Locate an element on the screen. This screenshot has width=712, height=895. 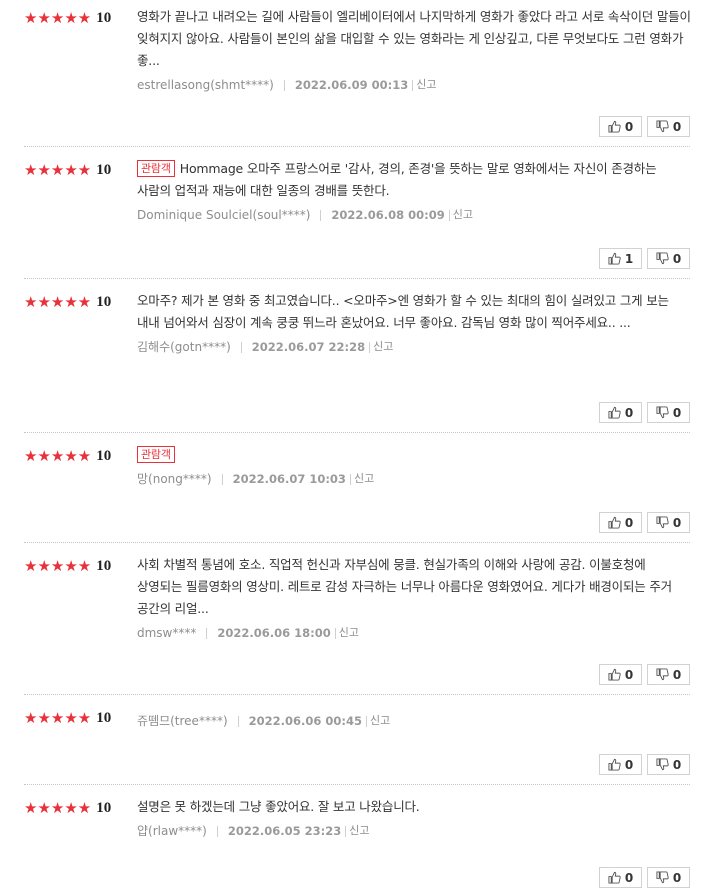
review-date: 2022.06.07 10:03 is located at coordinates (289, 479).